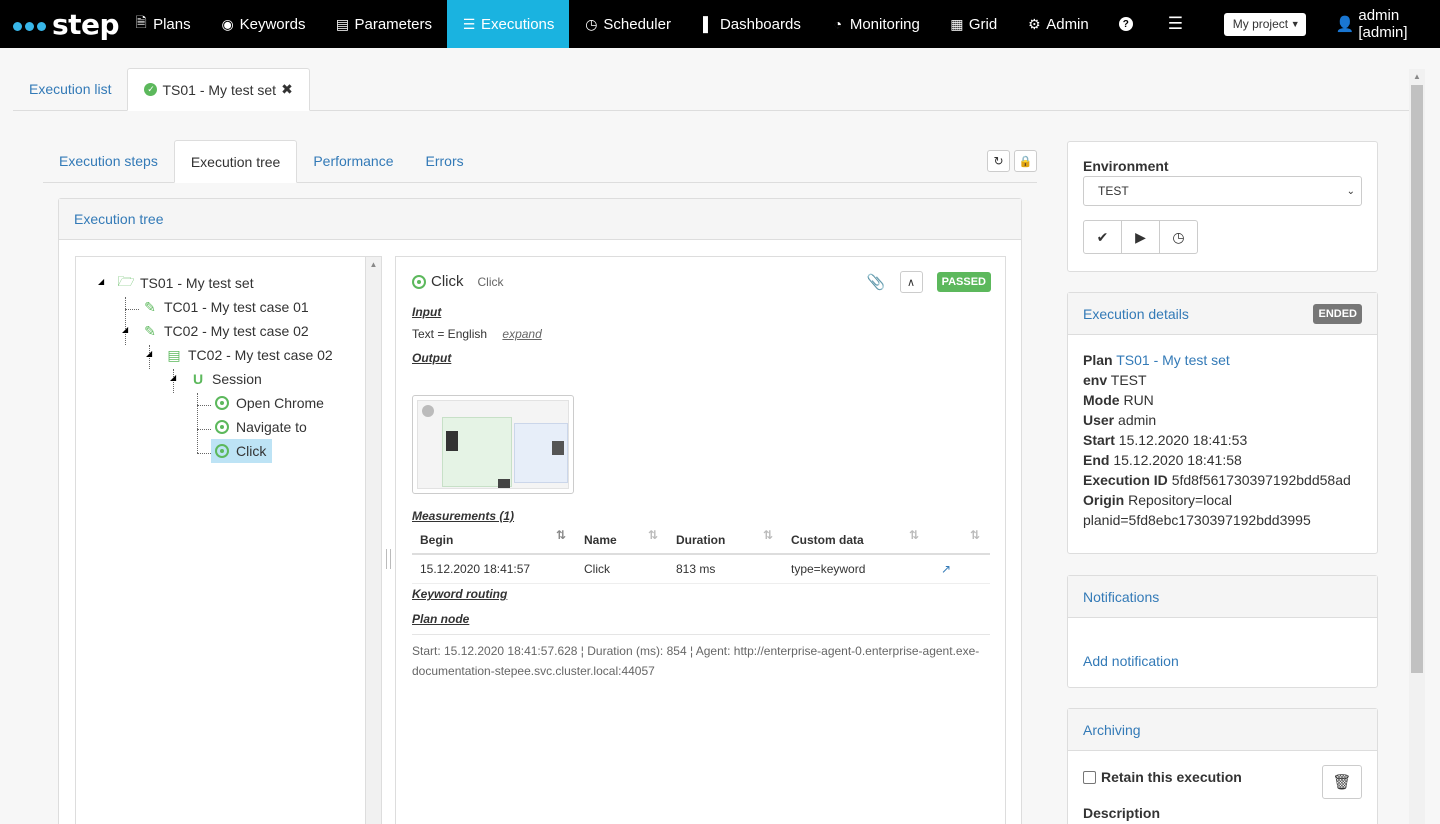 Image resolution: width=1440 pixels, height=824 pixels. Describe the element at coordinates (725, 540) in the screenshot. I see `col-duration: Duration ⇅` at that location.